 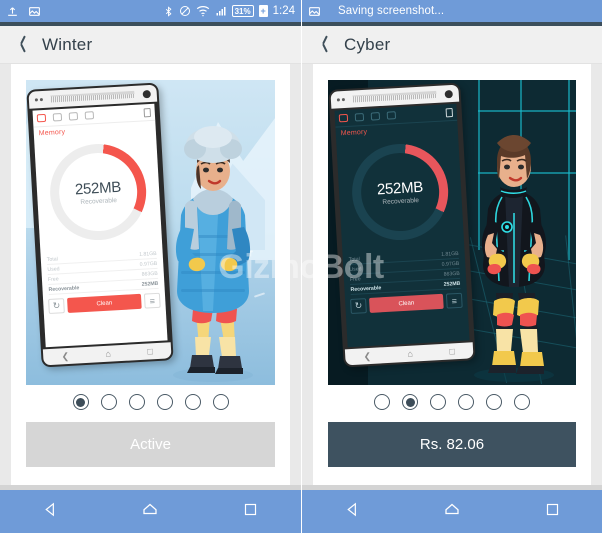 What do you see at coordinates (283, 11) in the screenshot?
I see `clock: 1:24` at bounding box center [283, 11].